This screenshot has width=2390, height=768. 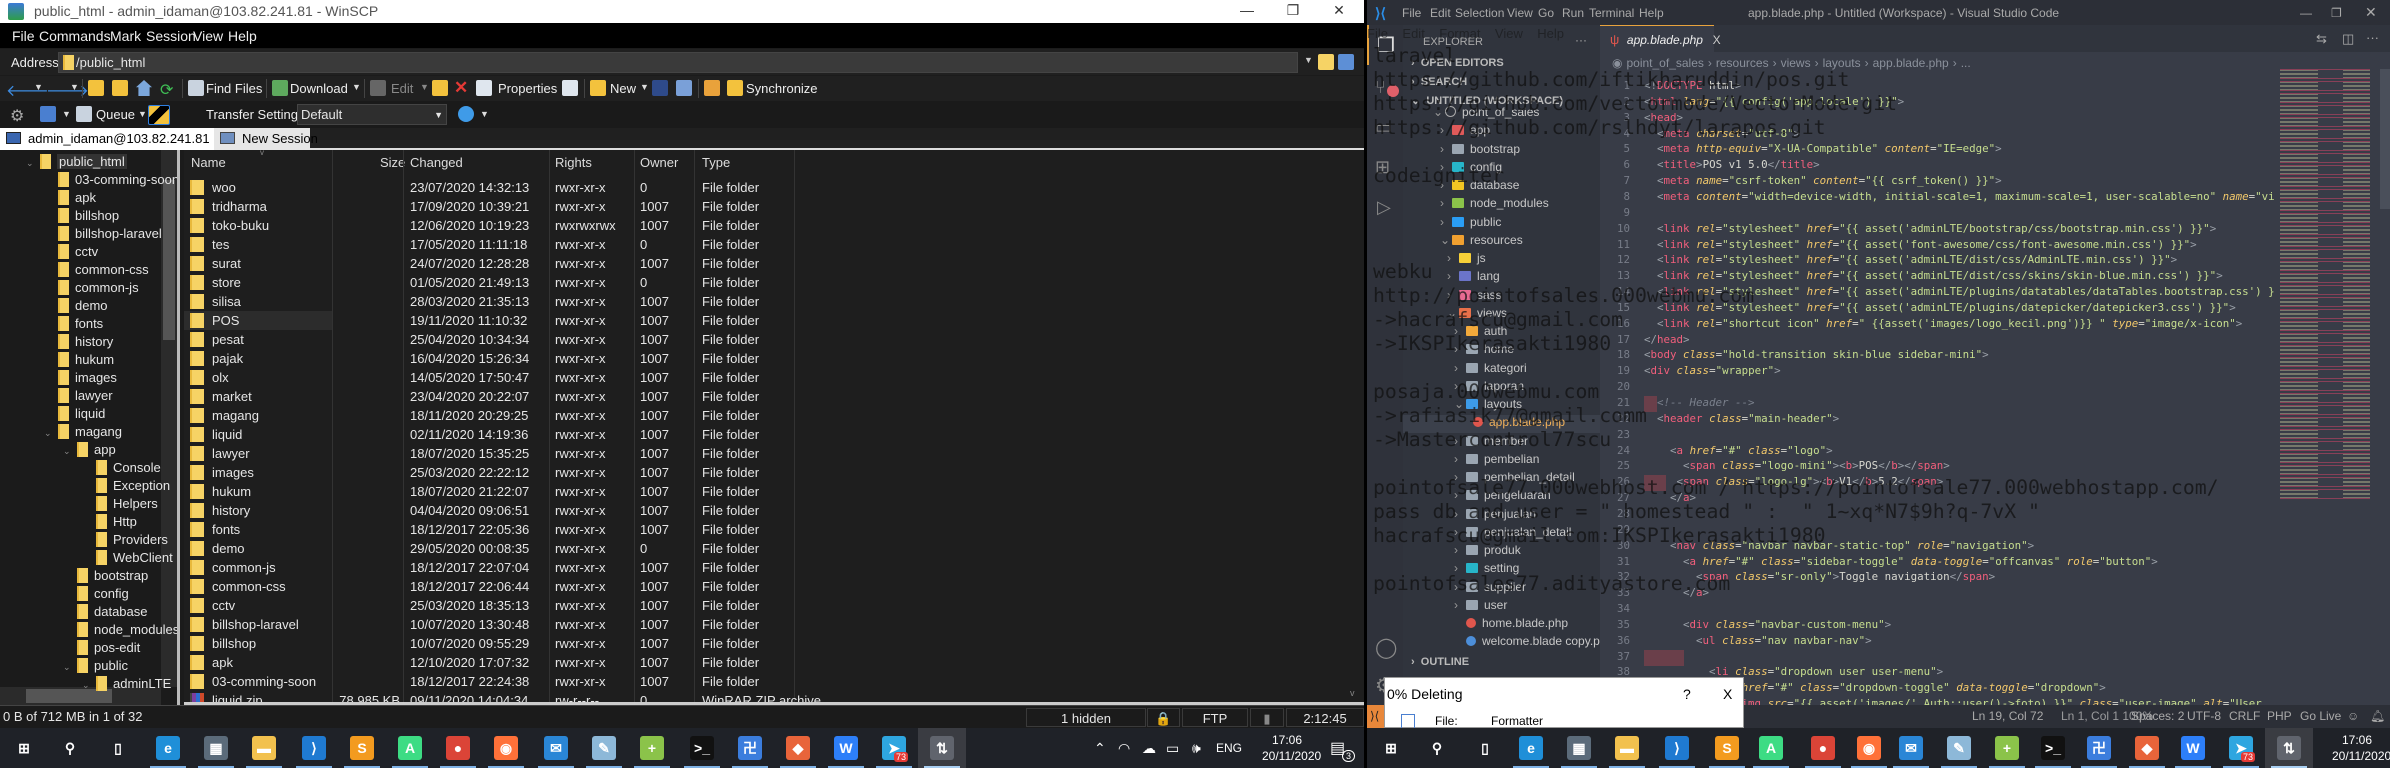 I want to click on preferences-gear-icon: ⚙, so click(x=18, y=115).